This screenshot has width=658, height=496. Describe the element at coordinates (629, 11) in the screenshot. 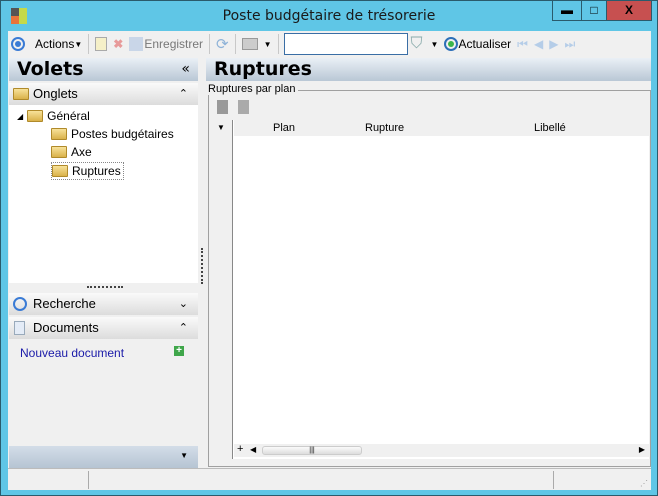

I see `close-button: X` at that location.